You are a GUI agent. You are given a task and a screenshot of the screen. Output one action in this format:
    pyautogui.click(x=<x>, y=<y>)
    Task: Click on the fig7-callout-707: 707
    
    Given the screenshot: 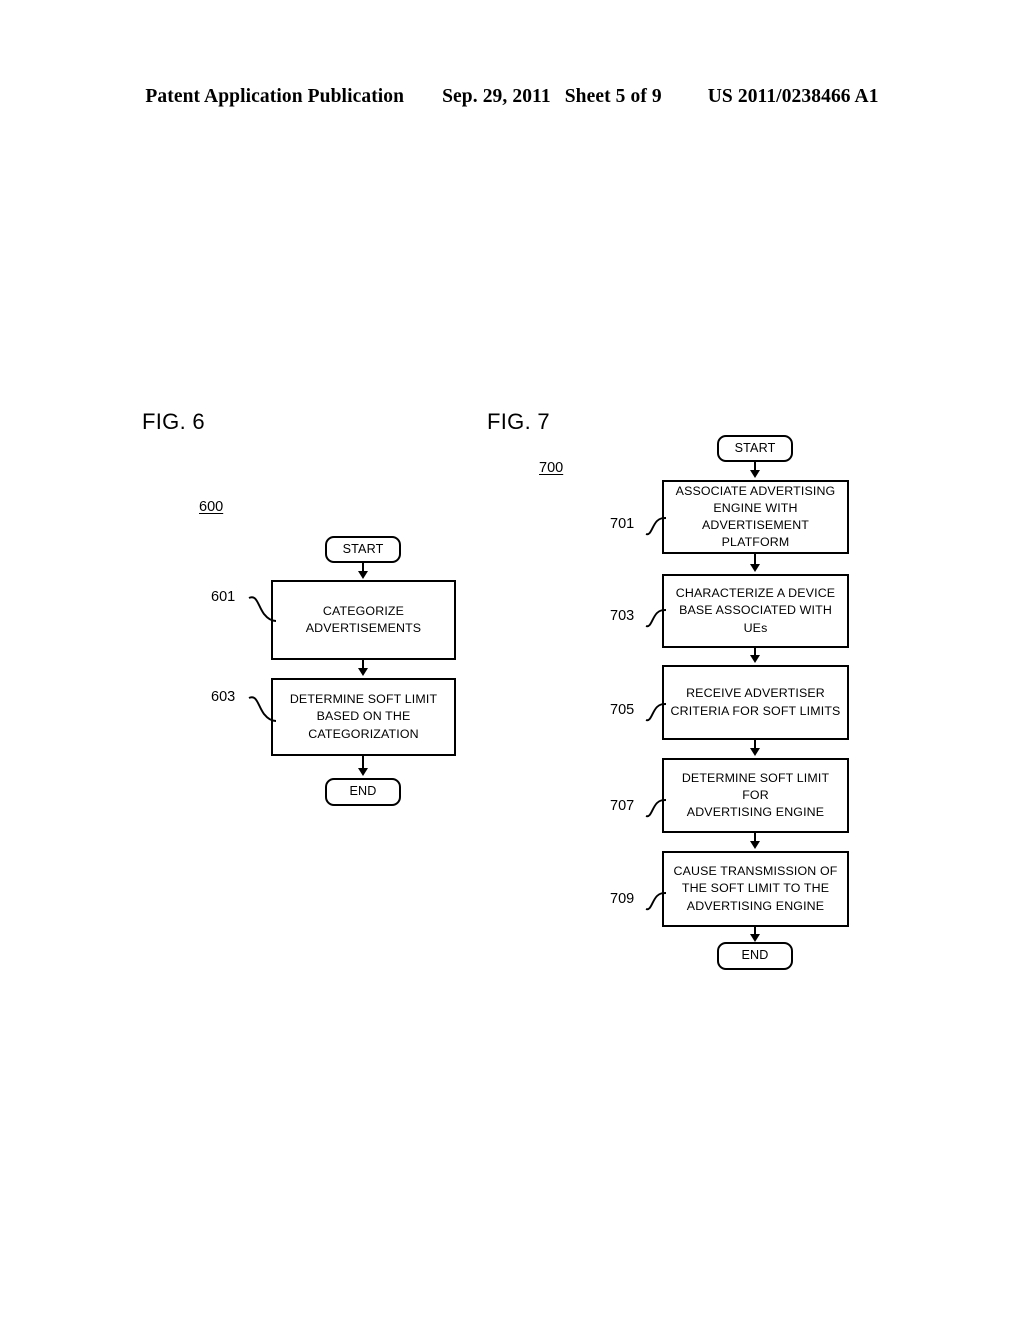 What is the action you would take?
    pyautogui.click(x=622, y=806)
    